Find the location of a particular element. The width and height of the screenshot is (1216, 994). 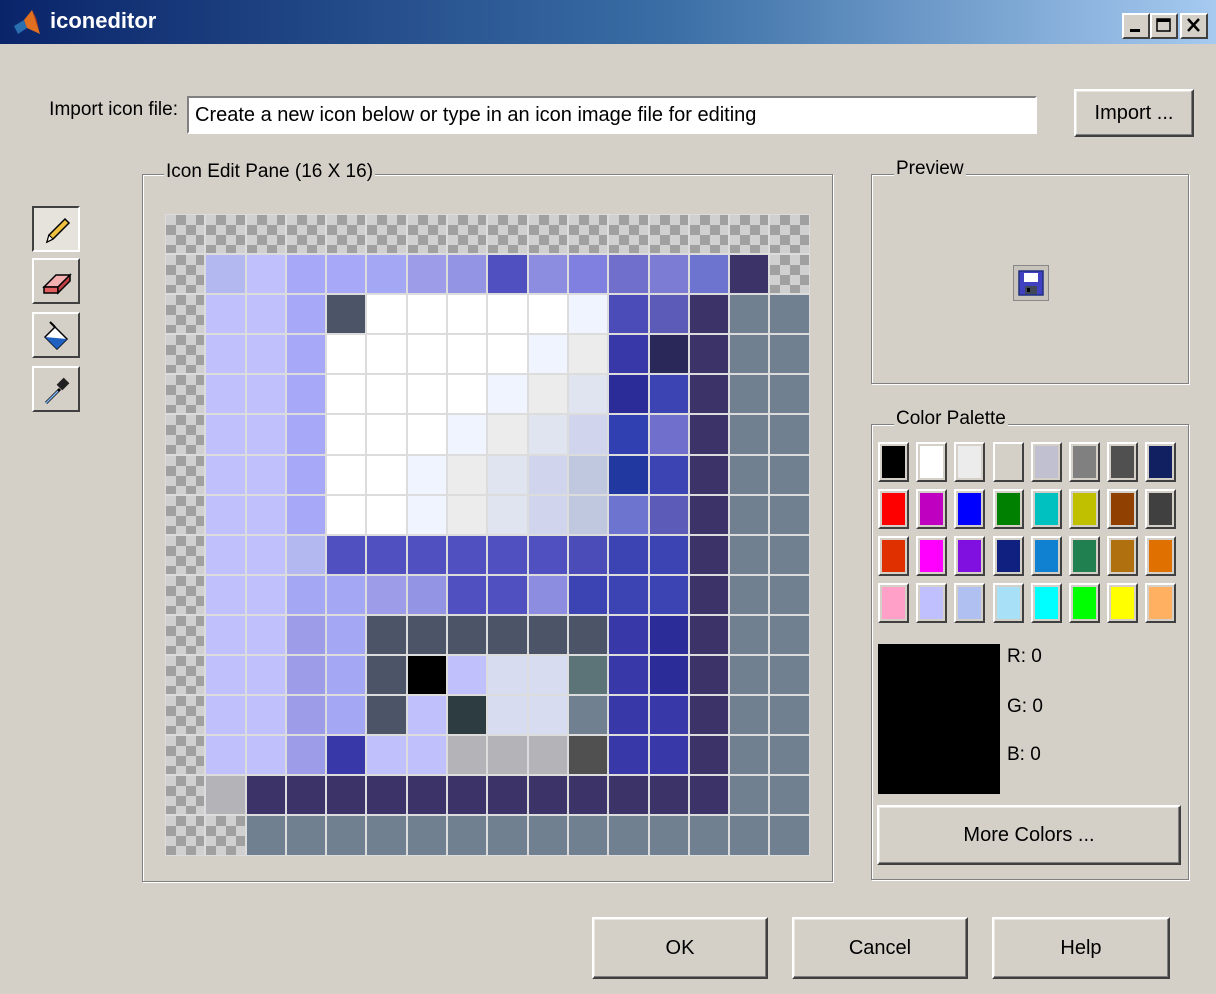

paint-bucket-tool-button is located at coordinates (56, 335).